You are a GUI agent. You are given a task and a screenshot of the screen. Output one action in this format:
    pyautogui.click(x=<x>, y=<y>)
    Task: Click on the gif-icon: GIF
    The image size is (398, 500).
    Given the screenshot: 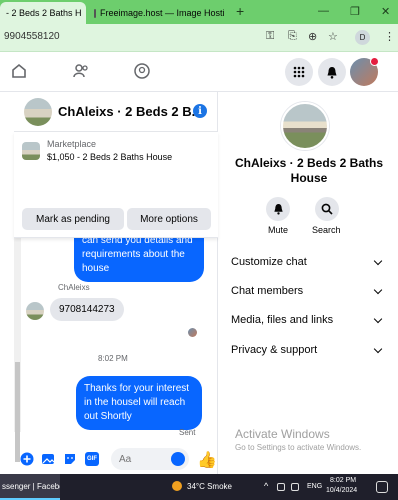 What is the action you would take?
    pyautogui.click(x=92, y=459)
    